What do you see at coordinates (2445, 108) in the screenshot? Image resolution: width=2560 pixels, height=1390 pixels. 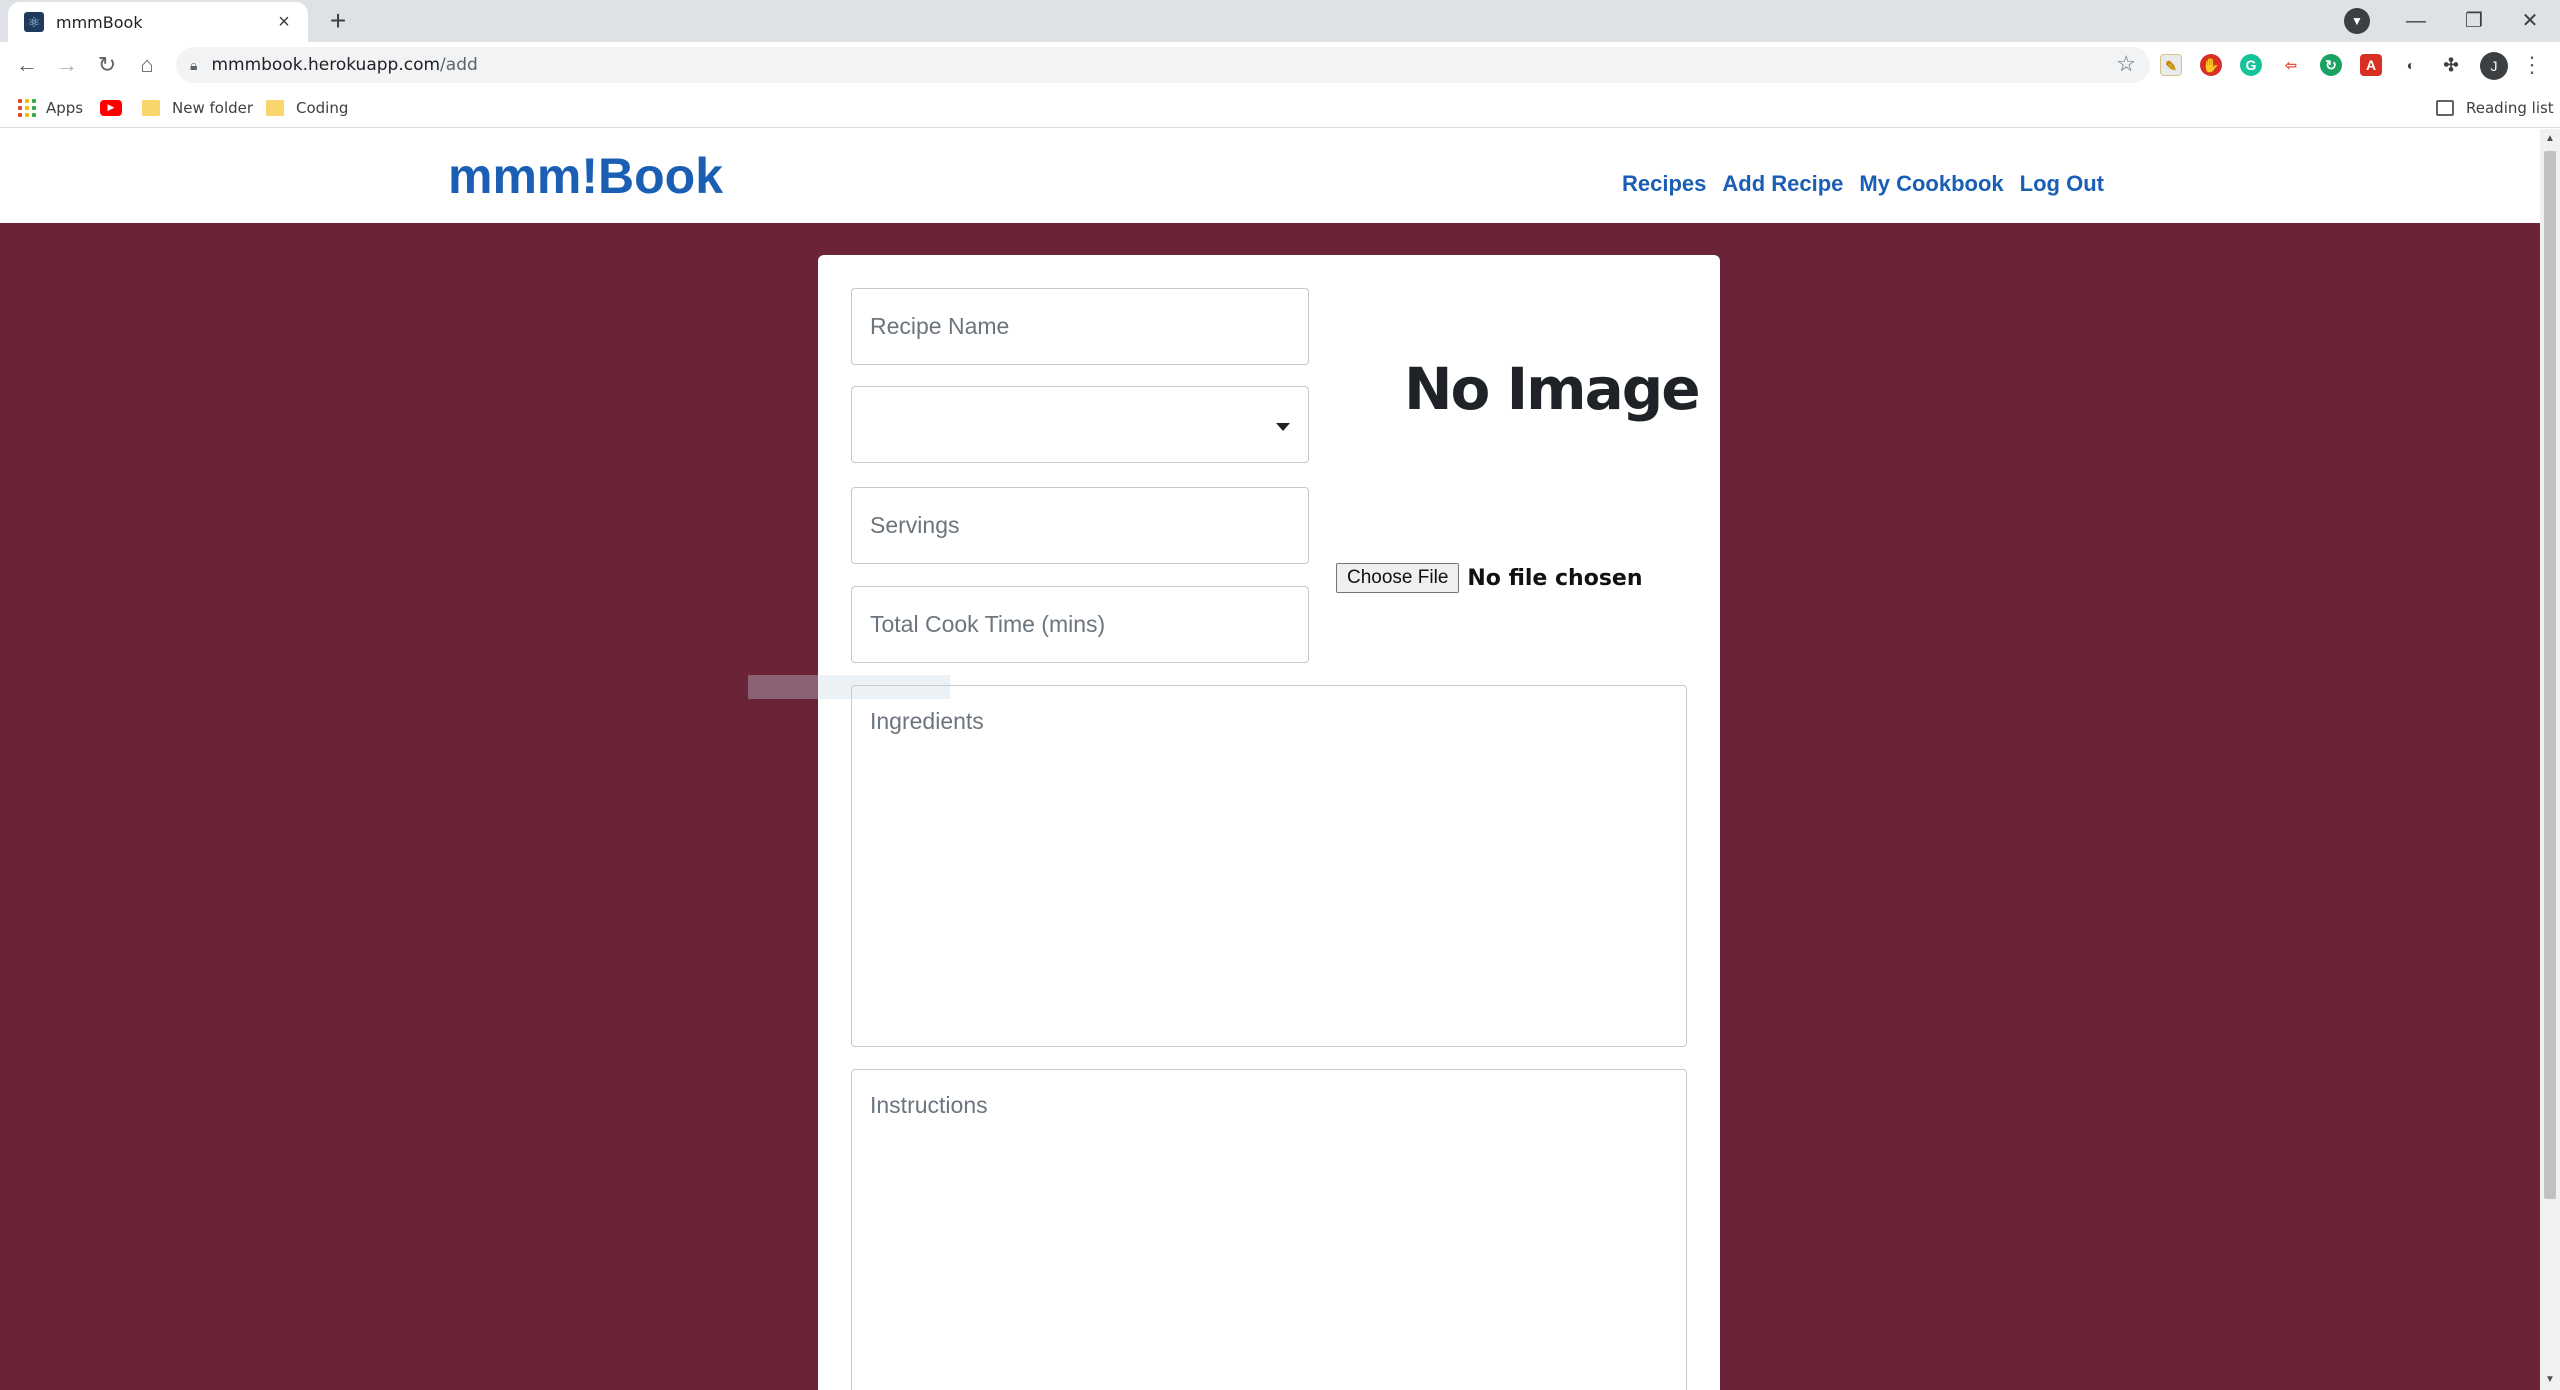 I see `reading-list-icon` at bounding box center [2445, 108].